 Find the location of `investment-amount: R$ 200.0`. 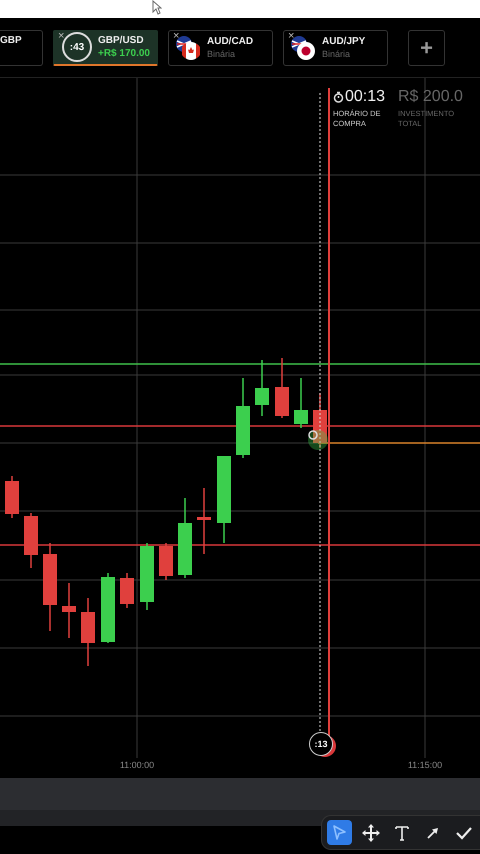

investment-amount: R$ 200.0 is located at coordinates (431, 97).